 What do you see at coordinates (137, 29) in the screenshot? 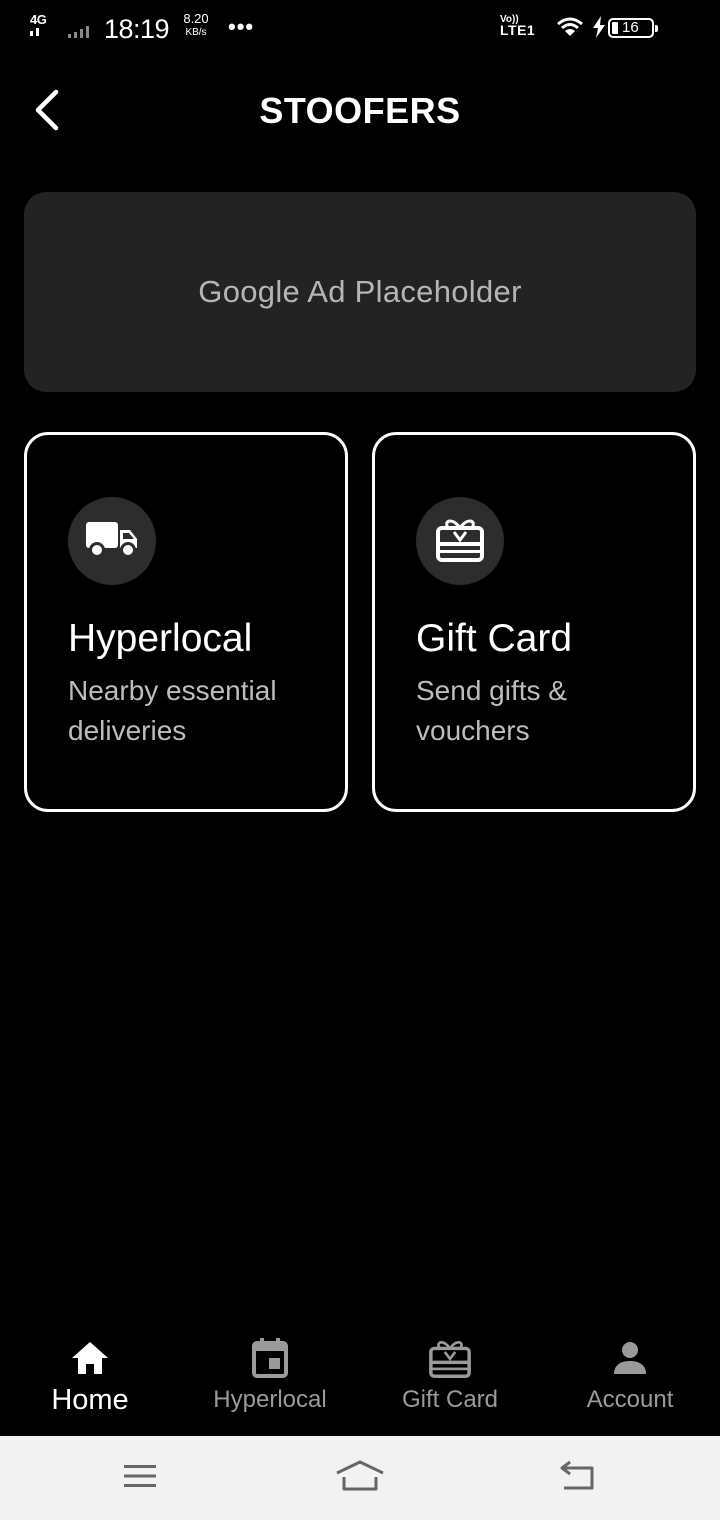
I see `clock-time: 18:19` at bounding box center [137, 29].